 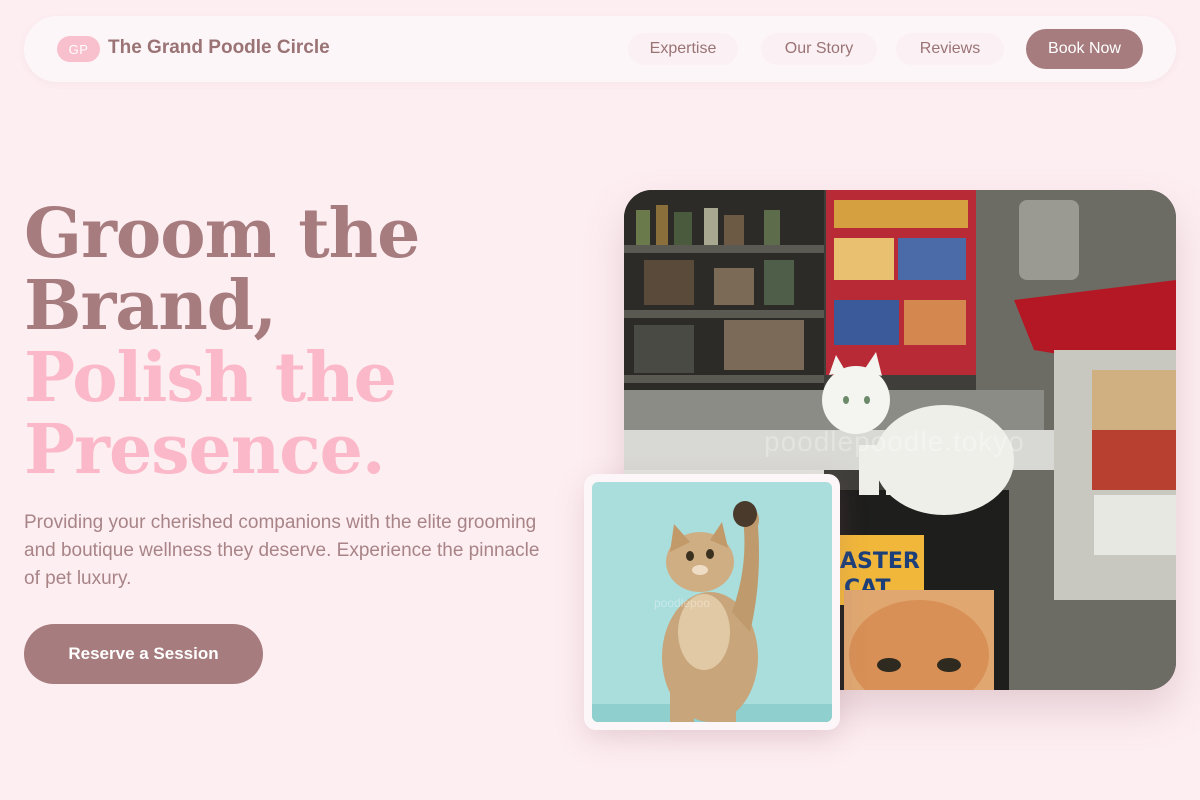 I want to click on main-photo-watermark: poodlepoodle.tokyo, so click(x=894, y=441).